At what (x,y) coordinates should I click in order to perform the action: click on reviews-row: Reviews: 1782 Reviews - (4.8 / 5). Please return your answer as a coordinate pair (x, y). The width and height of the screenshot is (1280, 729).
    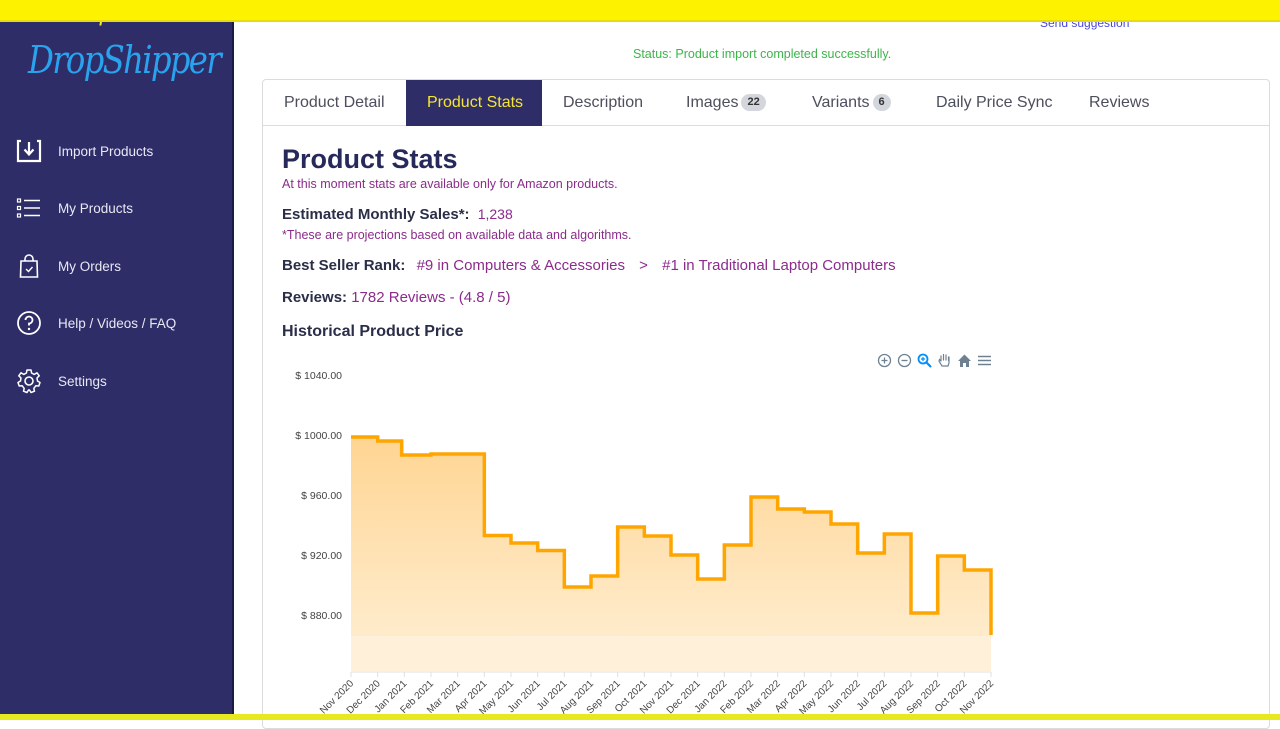
    Looking at the image, I should click on (396, 297).